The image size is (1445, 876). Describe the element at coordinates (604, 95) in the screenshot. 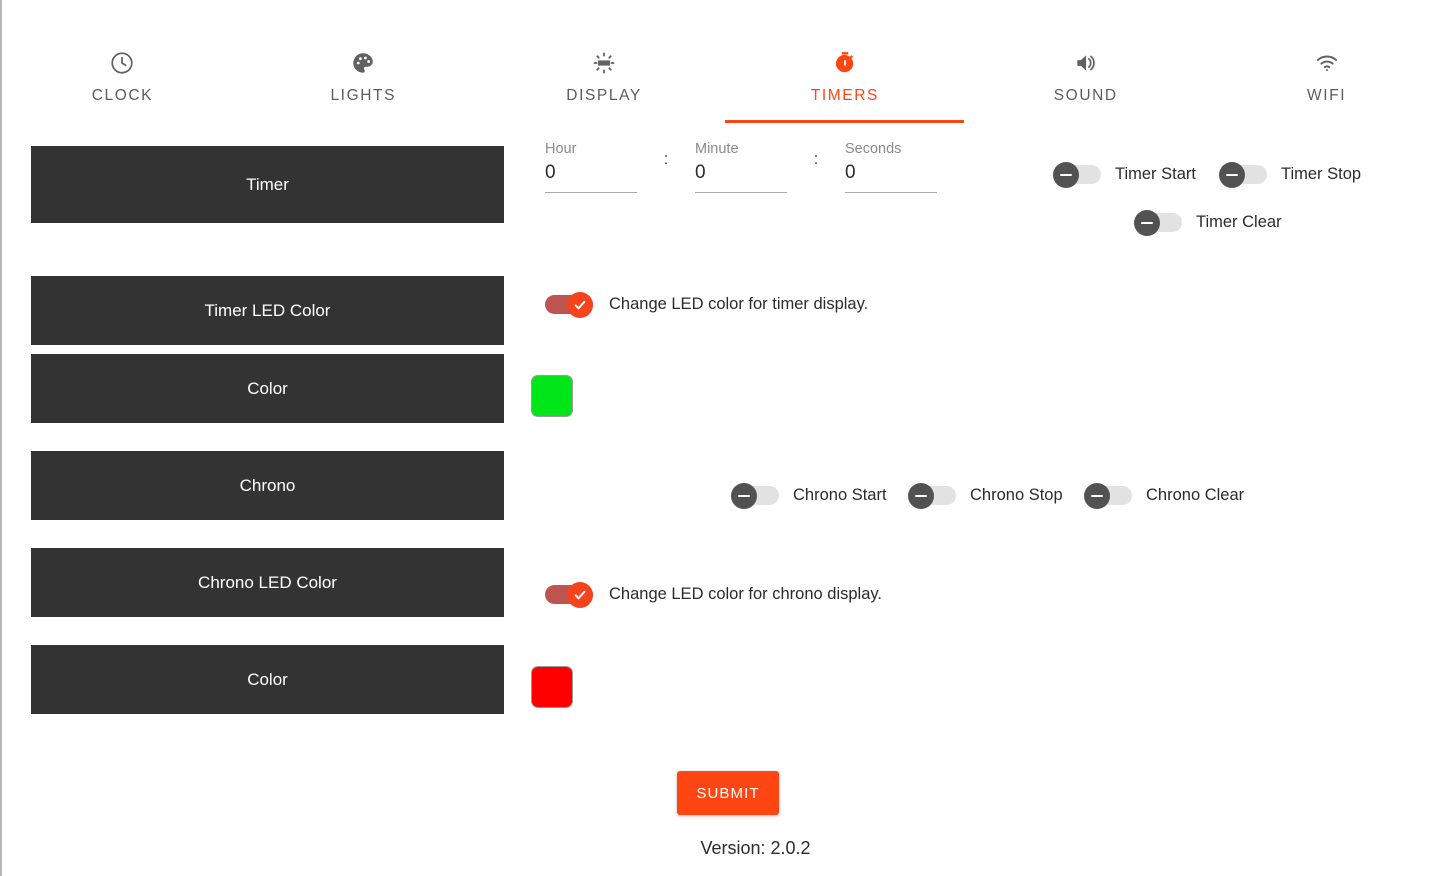

I see `tab-display-label: DISPLAY` at that location.